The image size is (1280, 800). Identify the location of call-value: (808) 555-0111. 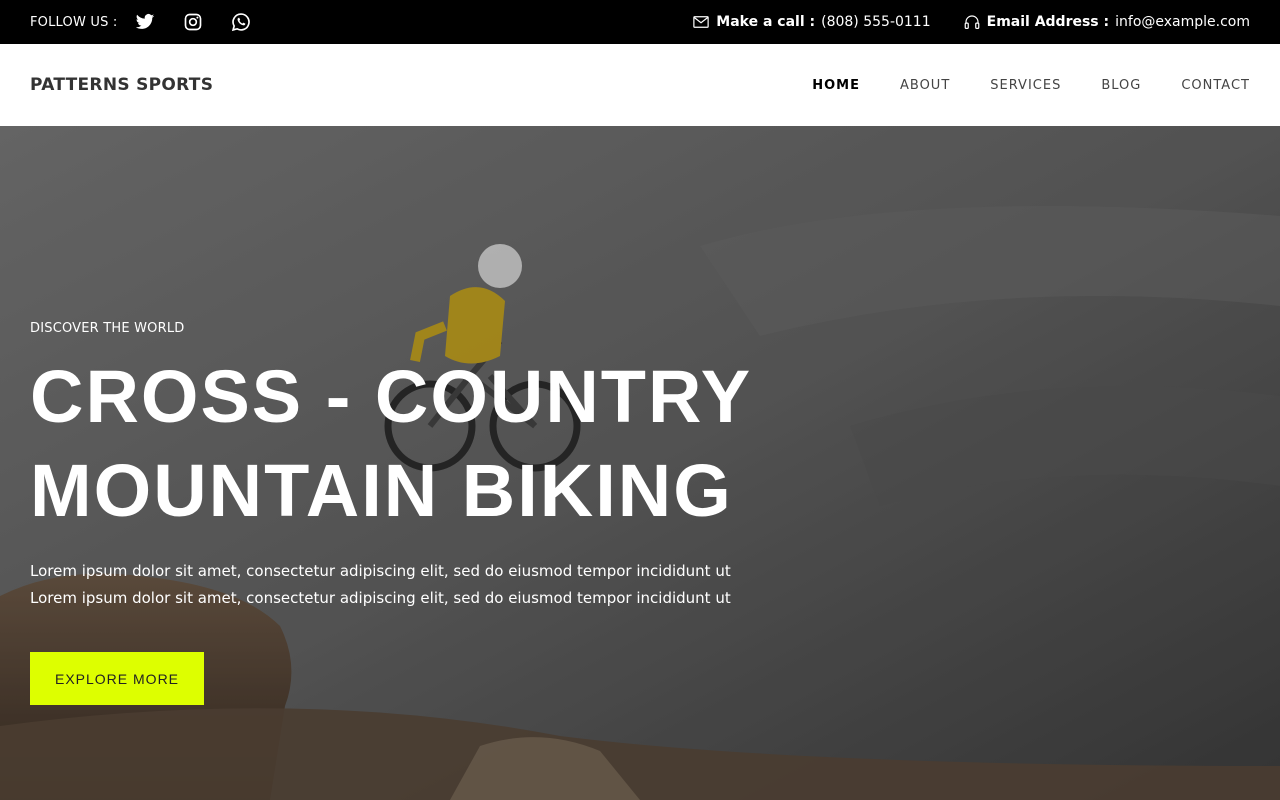
(876, 22).